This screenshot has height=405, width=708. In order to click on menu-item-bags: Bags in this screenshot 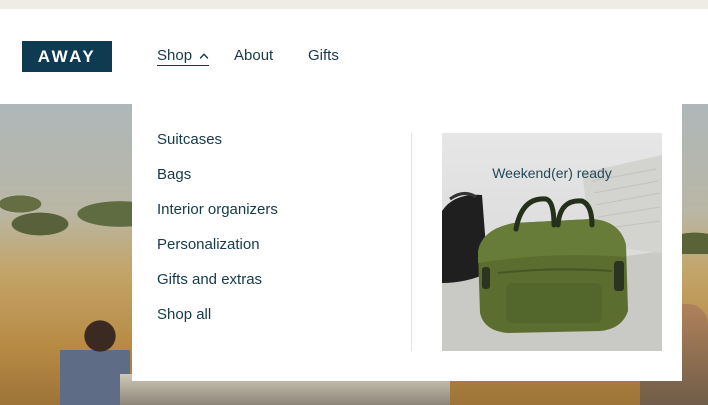, I will do `click(217, 183)`.